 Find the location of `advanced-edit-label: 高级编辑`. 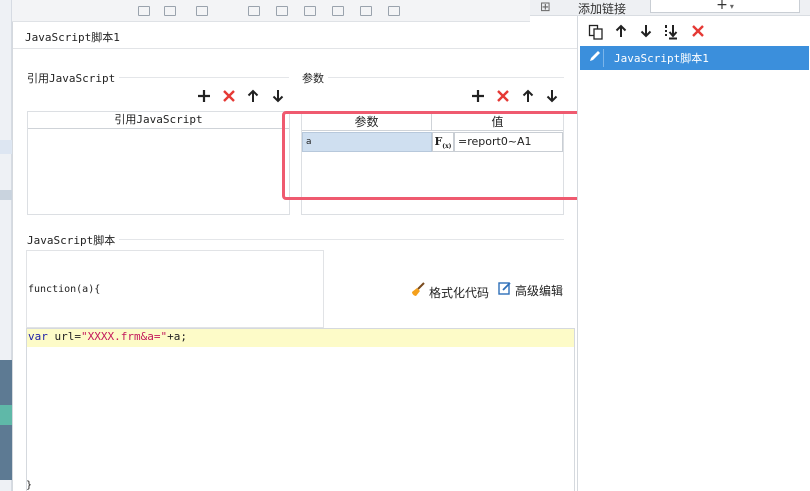

advanced-edit-label: 高级编辑 is located at coordinates (539, 291).